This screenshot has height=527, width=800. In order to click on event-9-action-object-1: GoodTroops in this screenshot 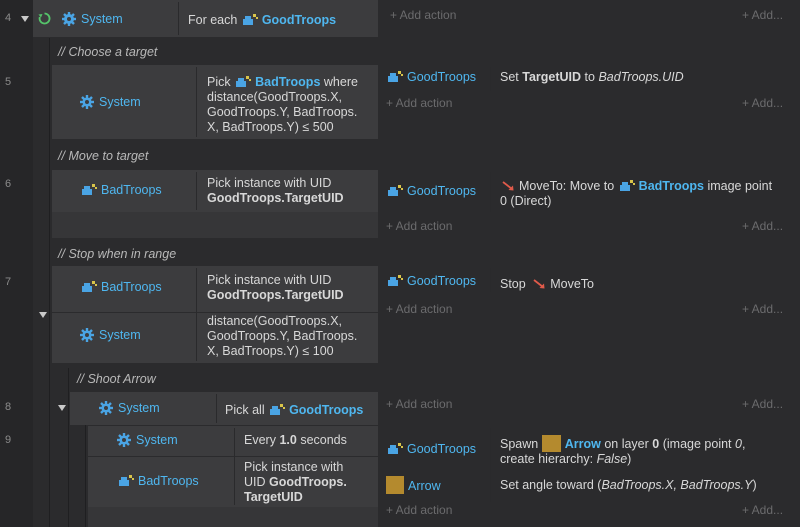, I will do `click(431, 449)`.